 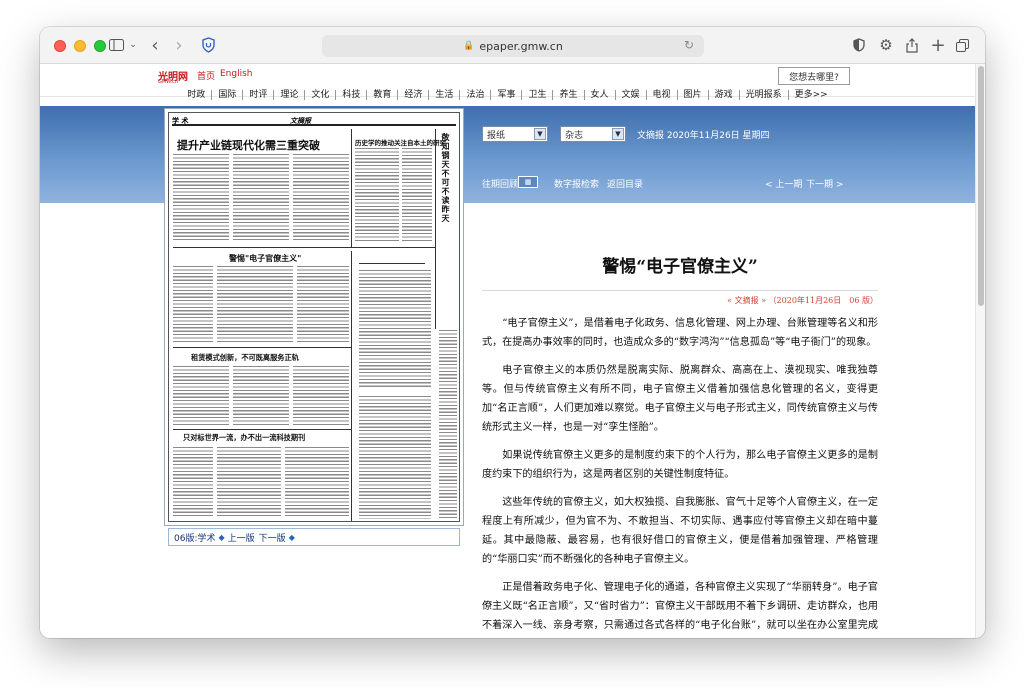 I want to click on article-divider, so click(x=680, y=290).